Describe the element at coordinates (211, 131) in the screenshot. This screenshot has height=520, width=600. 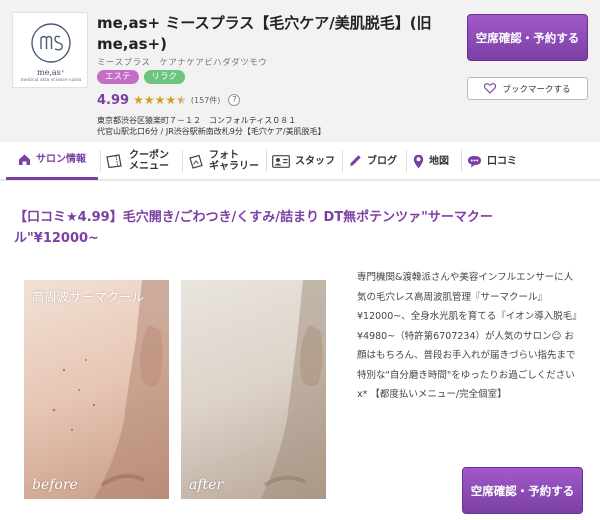
I see `salon-access: 代官山駅北口6分 / JR渋谷駅新南改札9分【毛穴ケア/美肌脱毛】` at that location.